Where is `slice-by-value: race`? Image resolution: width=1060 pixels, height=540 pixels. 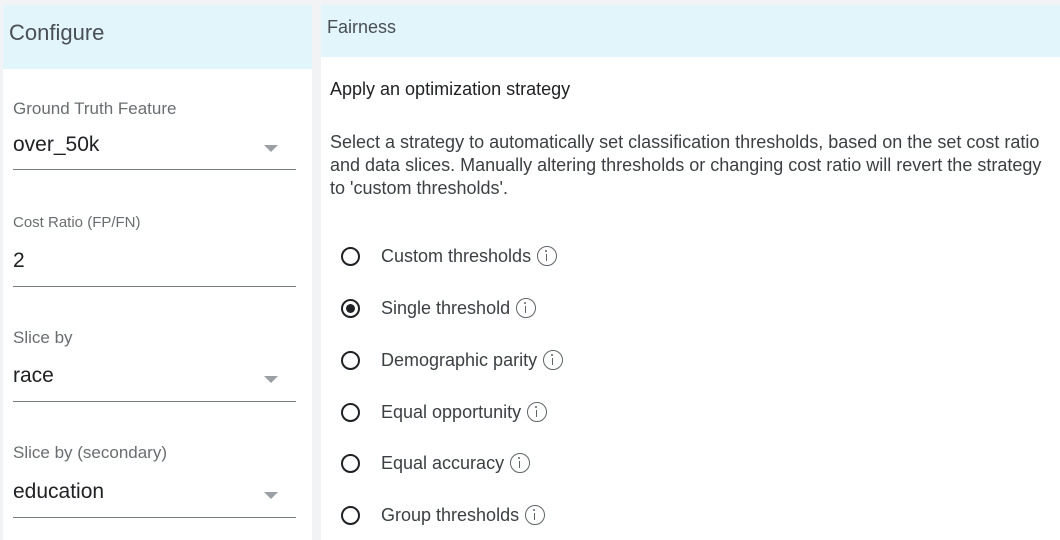 slice-by-value: race is located at coordinates (33, 375).